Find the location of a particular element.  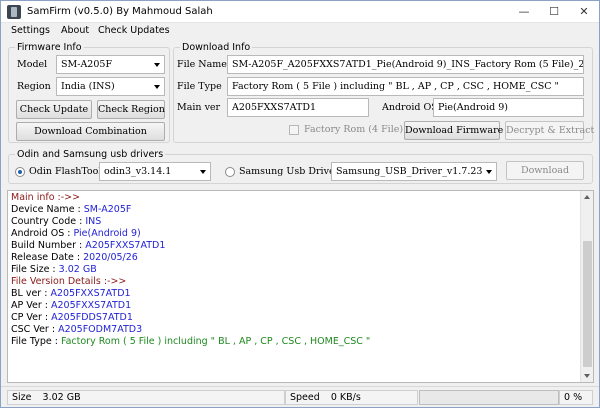

download-combination-button: Download Combination is located at coordinates (90, 131).